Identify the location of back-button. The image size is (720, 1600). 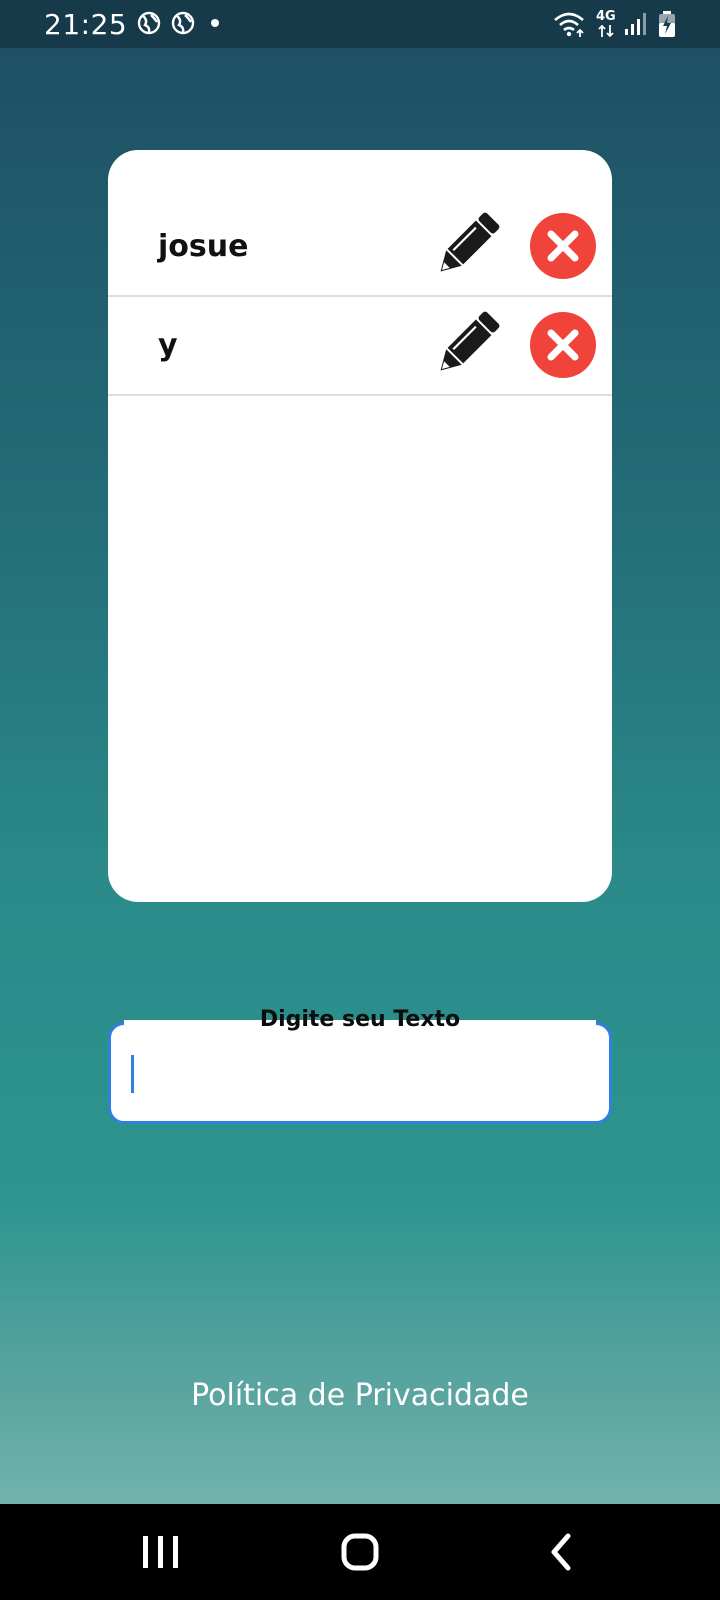
(560, 1552).